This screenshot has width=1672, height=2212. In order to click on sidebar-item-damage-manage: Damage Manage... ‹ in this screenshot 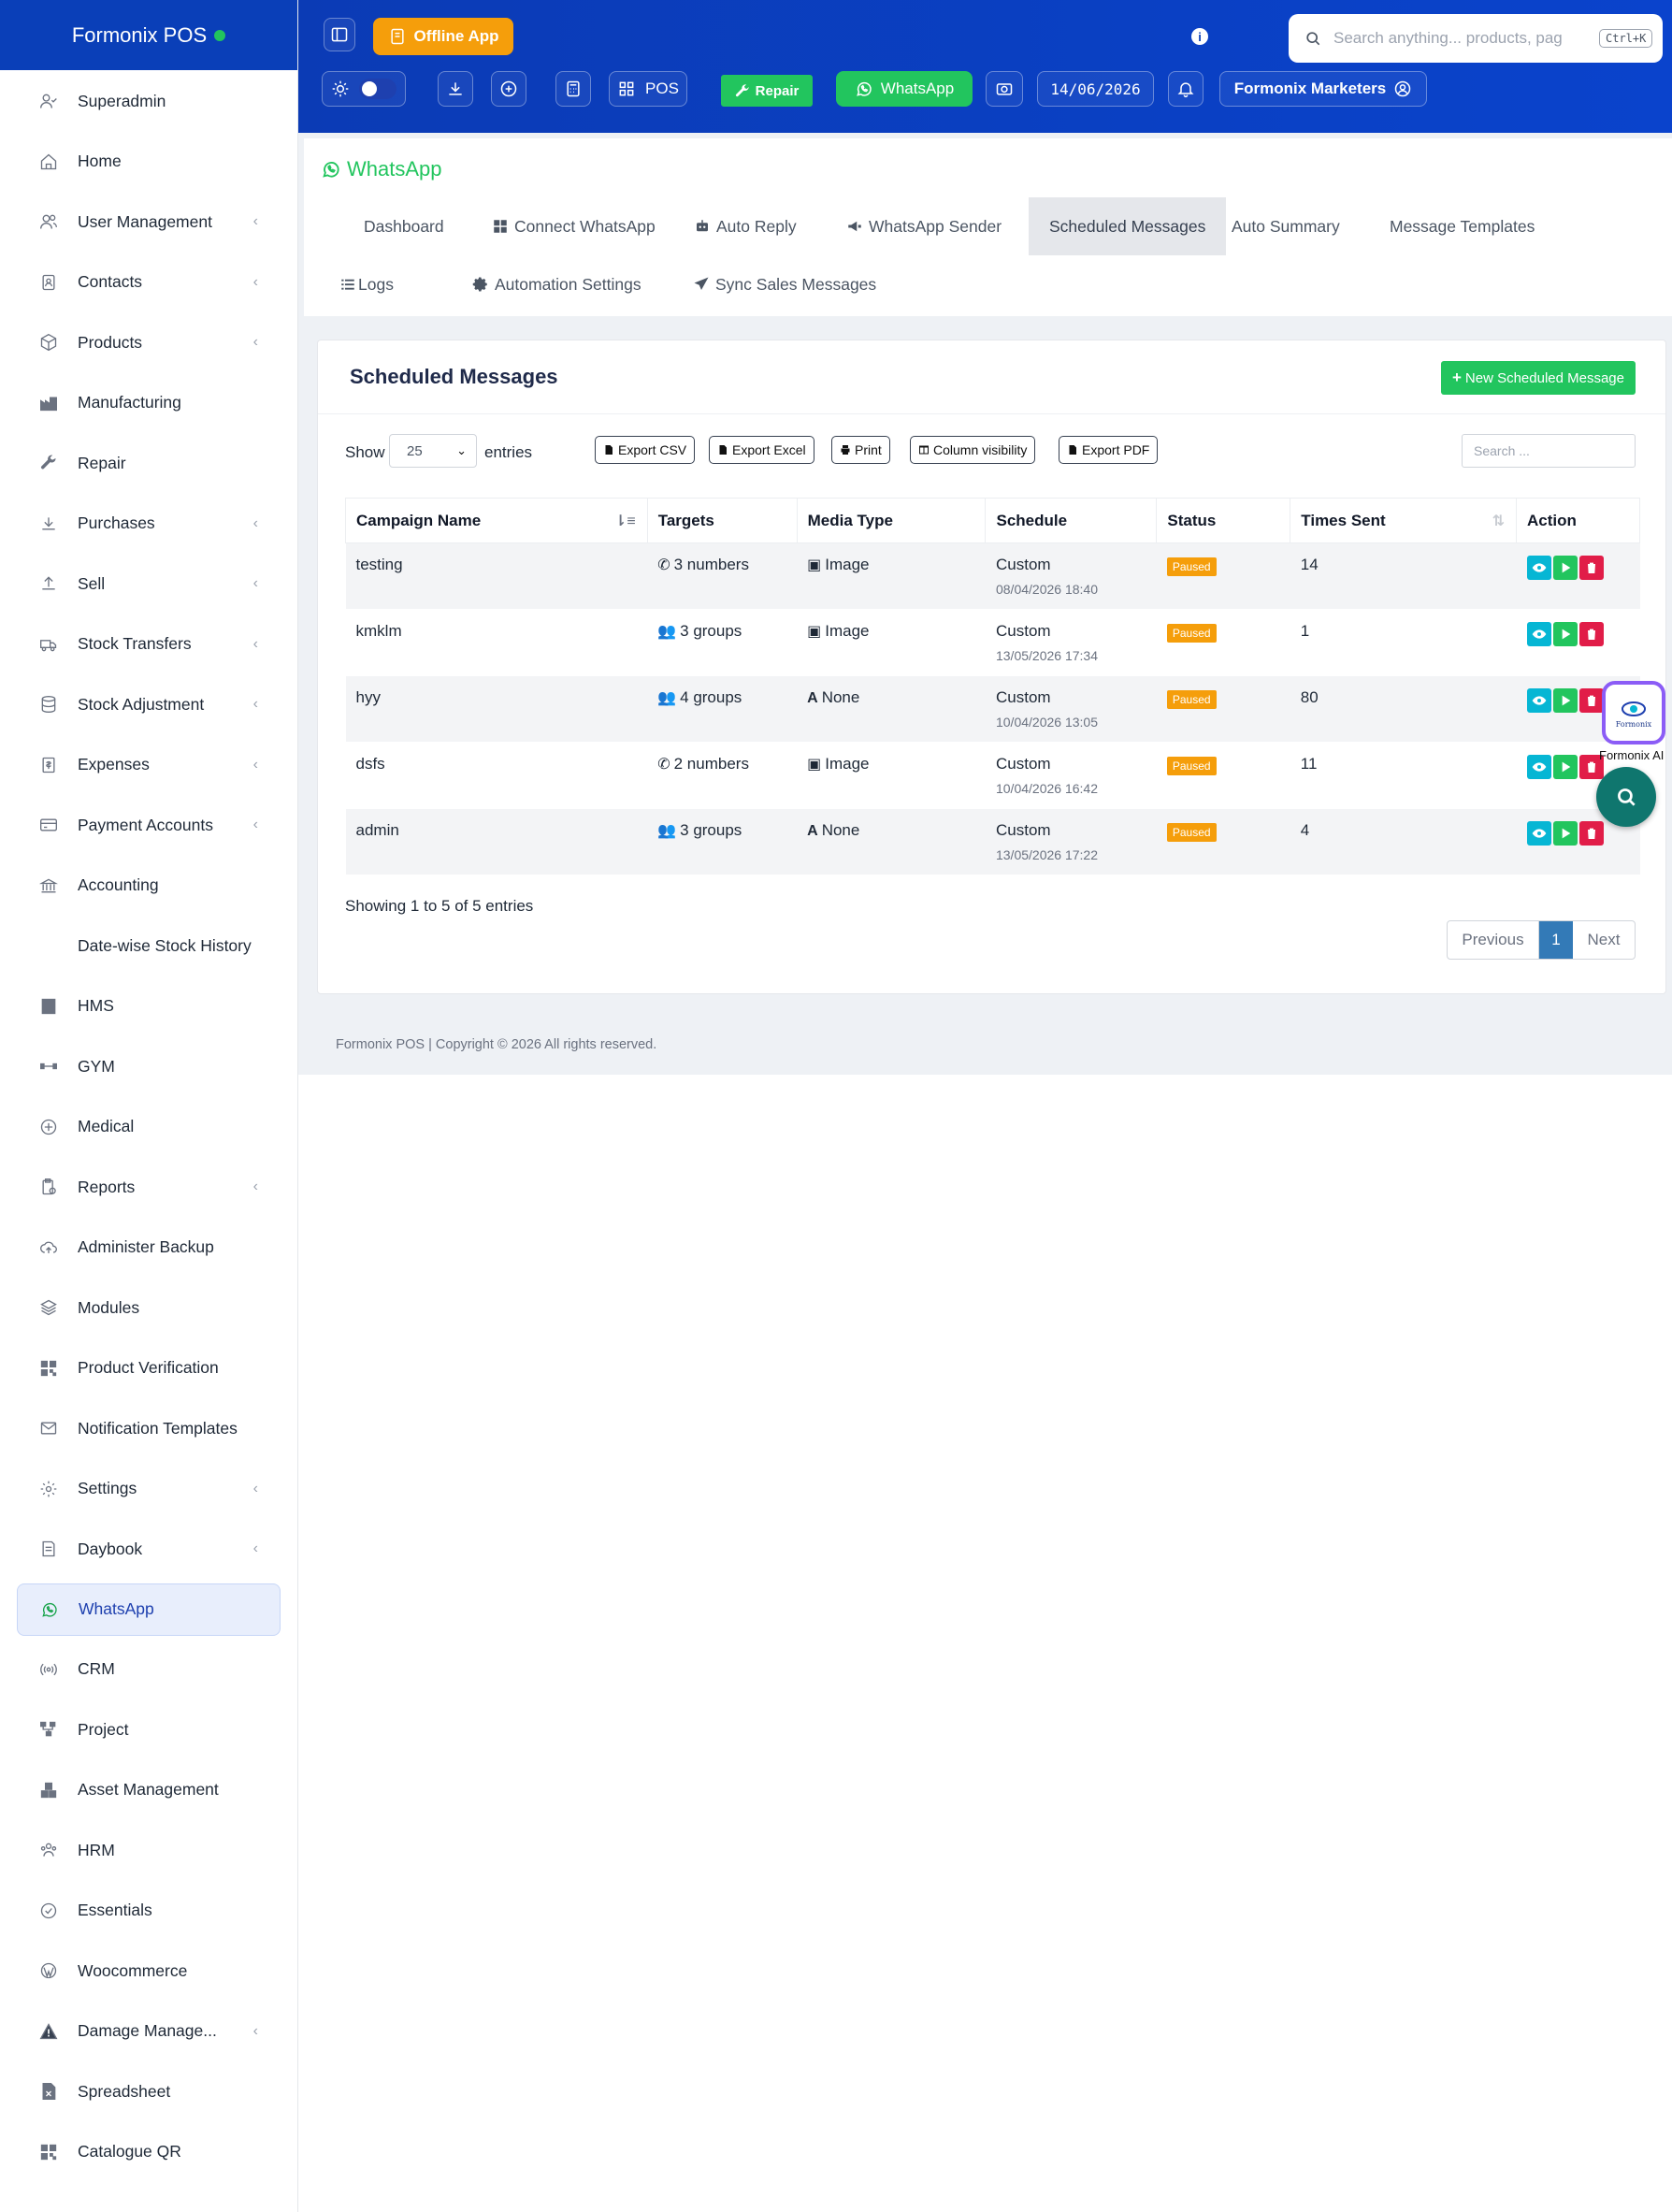, I will do `click(148, 2032)`.